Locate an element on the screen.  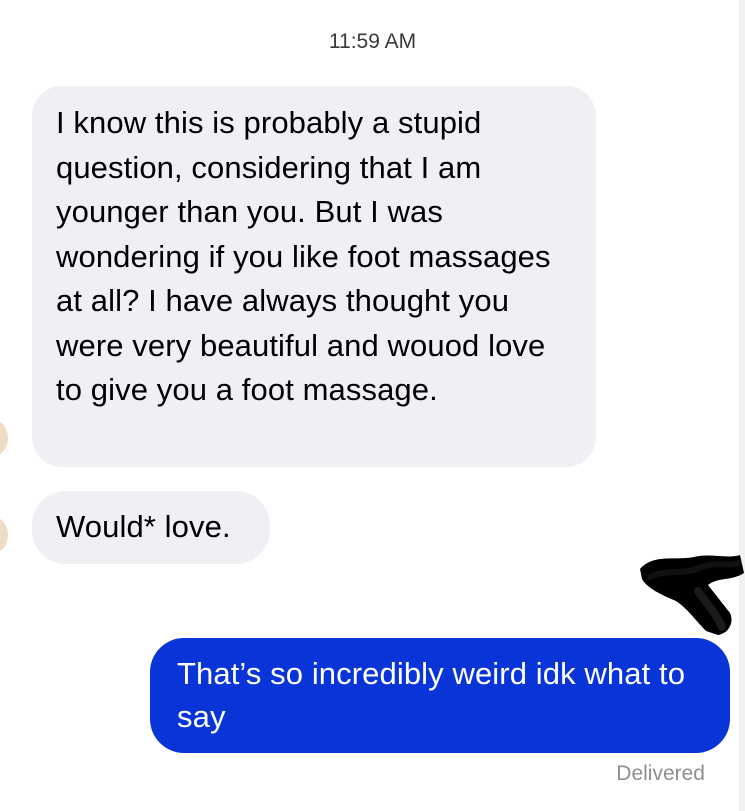
redaction-scribble is located at coordinates (692, 595).